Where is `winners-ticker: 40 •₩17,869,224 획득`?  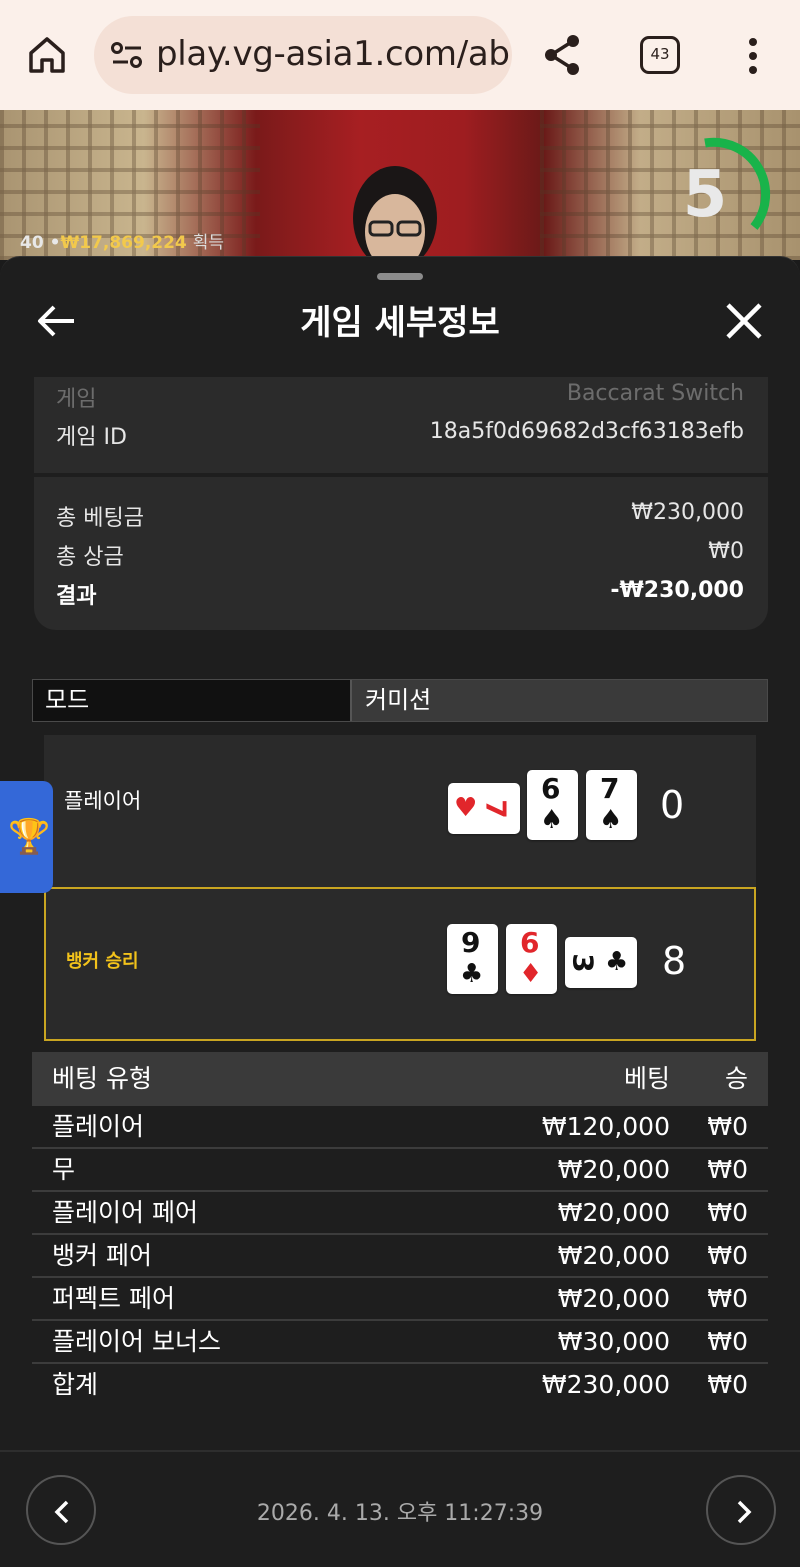 winners-ticker: 40 •₩17,869,224 획득 is located at coordinates (122, 240).